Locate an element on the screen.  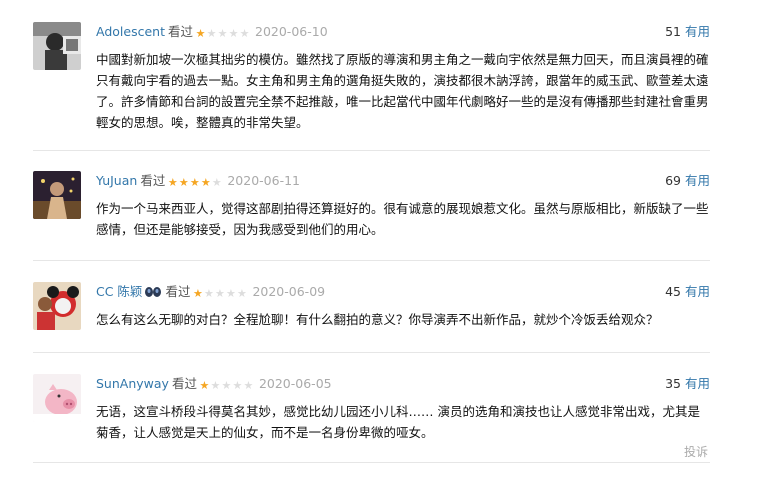
review-date: 2020-06-10 is located at coordinates (291, 31).